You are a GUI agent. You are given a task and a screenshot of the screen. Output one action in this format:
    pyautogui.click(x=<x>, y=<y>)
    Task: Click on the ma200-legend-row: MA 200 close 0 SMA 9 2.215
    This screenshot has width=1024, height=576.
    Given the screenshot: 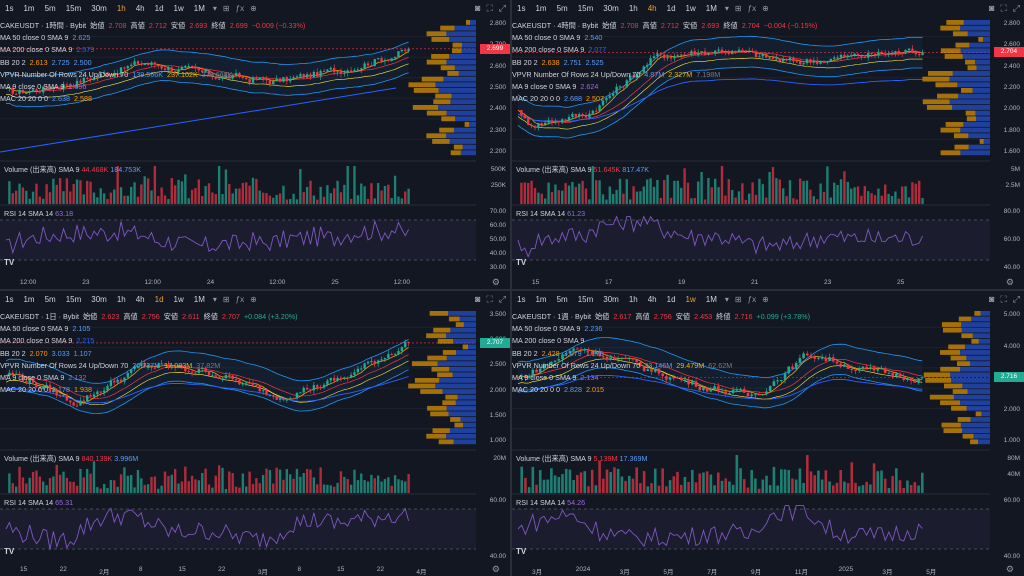 What is the action you would take?
    pyautogui.click(x=149, y=341)
    